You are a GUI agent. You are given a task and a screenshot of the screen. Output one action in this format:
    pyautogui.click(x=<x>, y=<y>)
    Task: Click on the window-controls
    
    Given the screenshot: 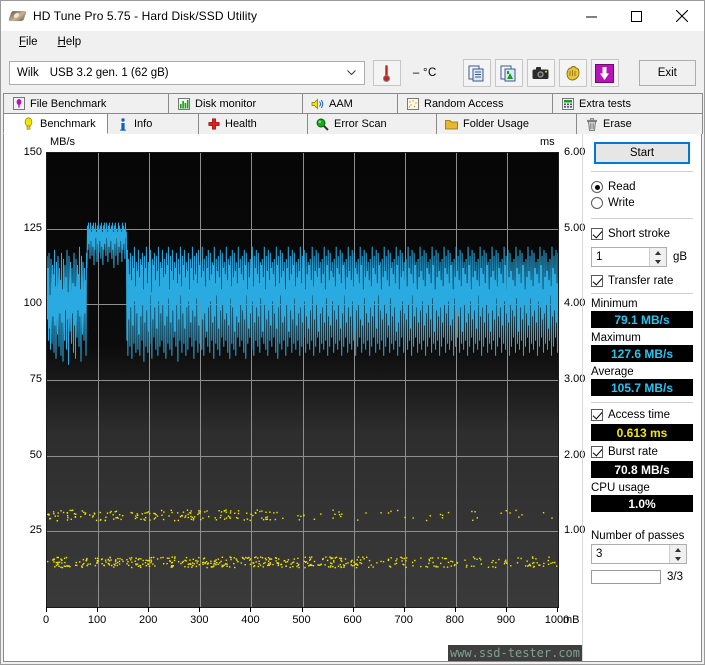 What is the action you would take?
    pyautogui.click(x=636, y=16)
    